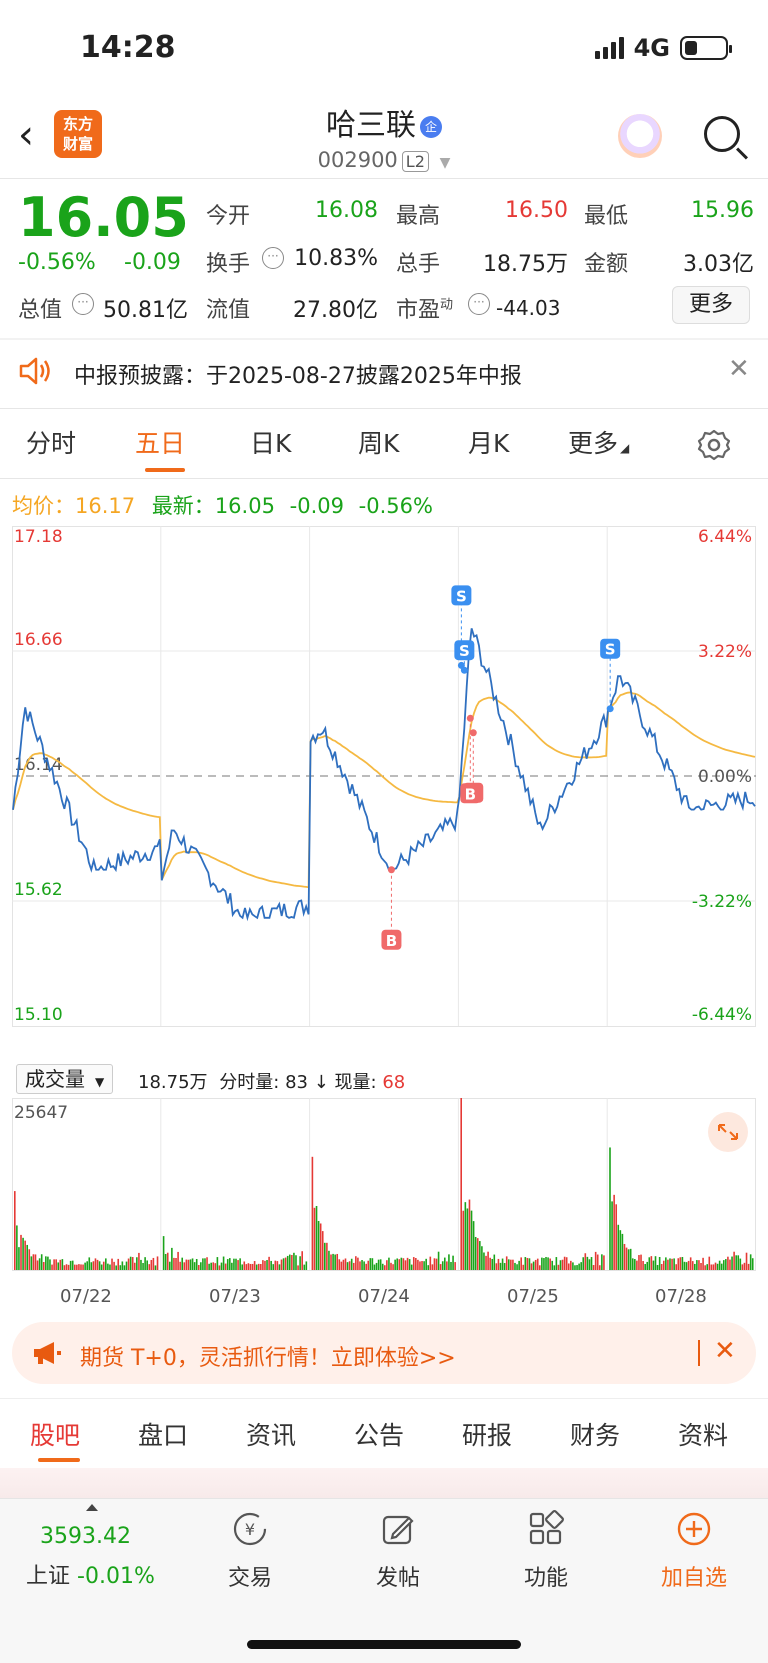 The height and width of the screenshot is (1663, 768). Describe the element at coordinates (163, 1434) in the screenshot. I see `tab-pankou: 盘口` at that location.